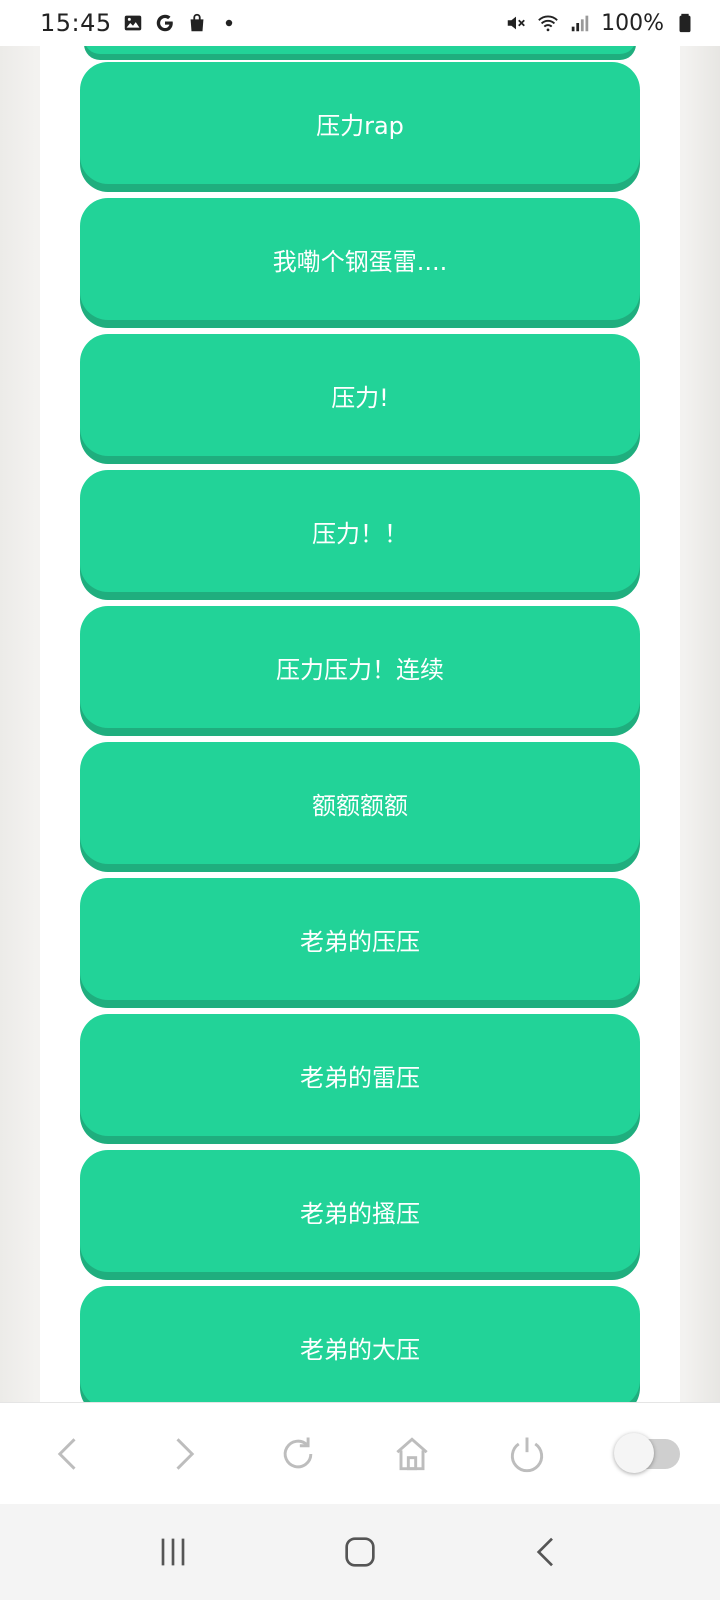  What do you see at coordinates (133, 23) in the screenshot?
I see `image-icon` at bounding box center [133, 23].